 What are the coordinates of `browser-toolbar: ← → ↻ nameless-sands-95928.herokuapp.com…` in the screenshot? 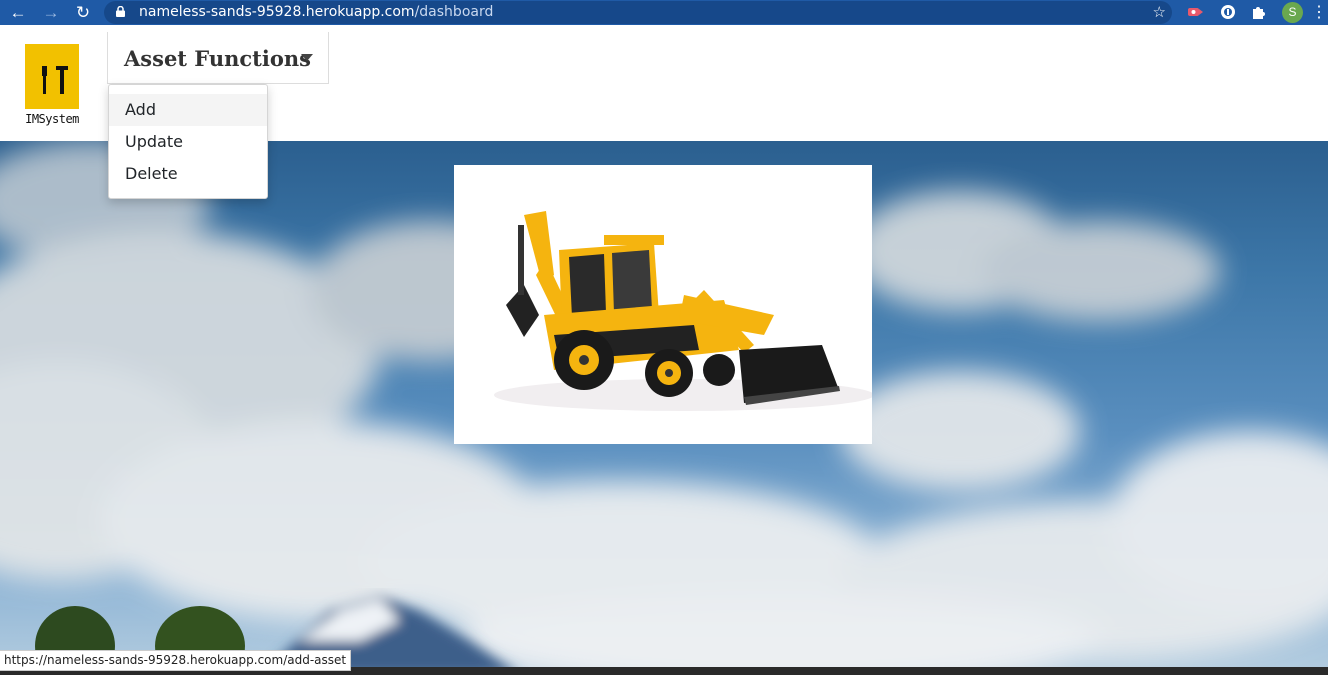 It's located at (664, 12).